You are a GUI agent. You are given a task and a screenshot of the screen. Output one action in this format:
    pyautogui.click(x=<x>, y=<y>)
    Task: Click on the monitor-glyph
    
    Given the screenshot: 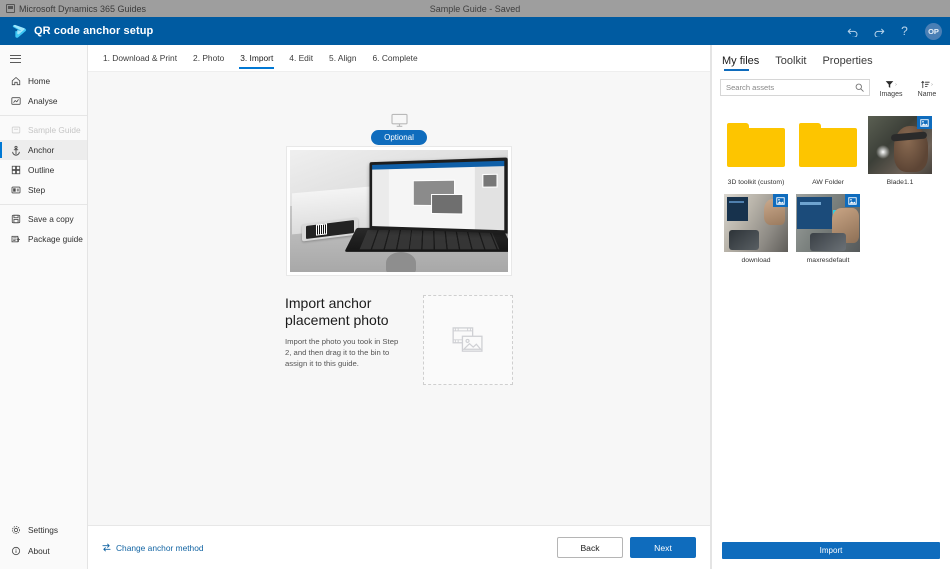 What is the action you would take?
    pyautogui.click(x=399, y=120)
    